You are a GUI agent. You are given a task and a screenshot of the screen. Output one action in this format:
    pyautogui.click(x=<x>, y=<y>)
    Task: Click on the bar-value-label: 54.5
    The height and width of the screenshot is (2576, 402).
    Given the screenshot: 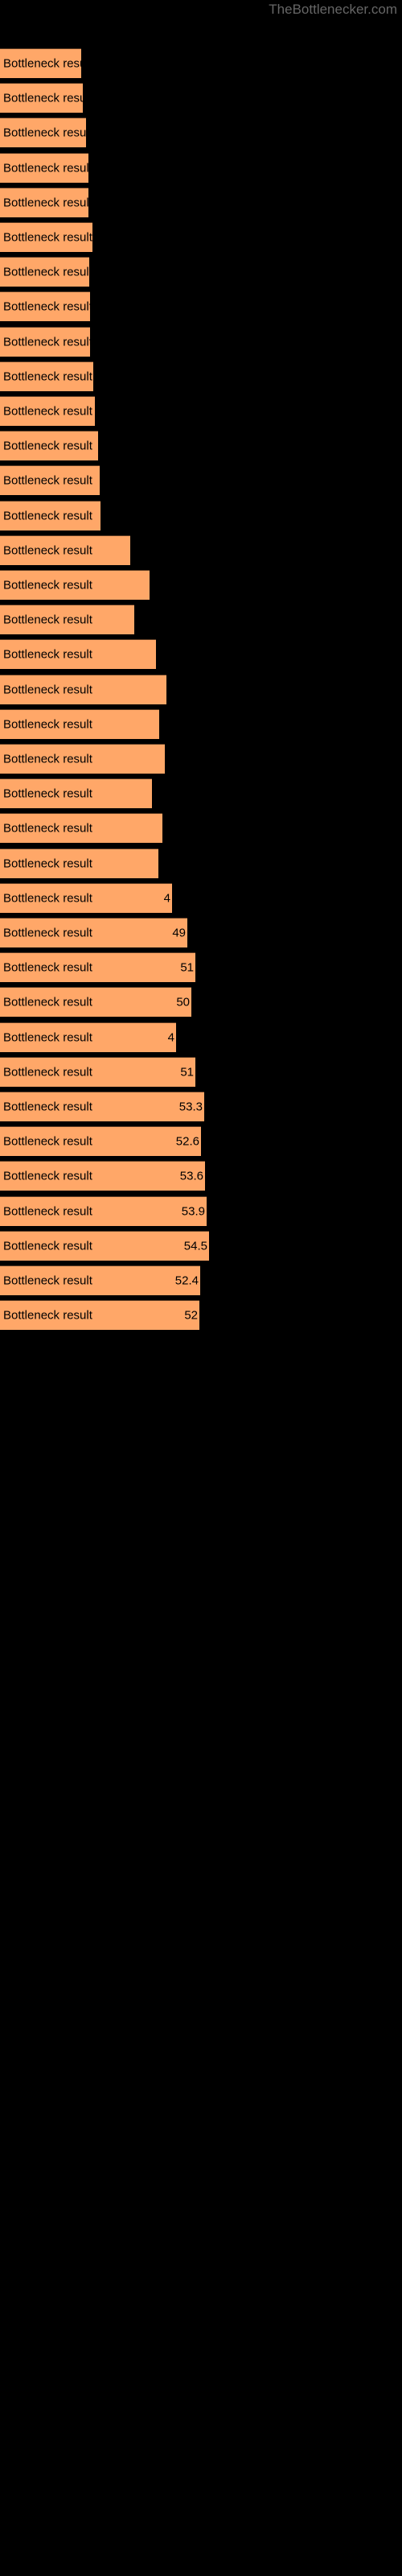 What is the action you would take?
    pyautogui.click(x=195, y=1246)
    